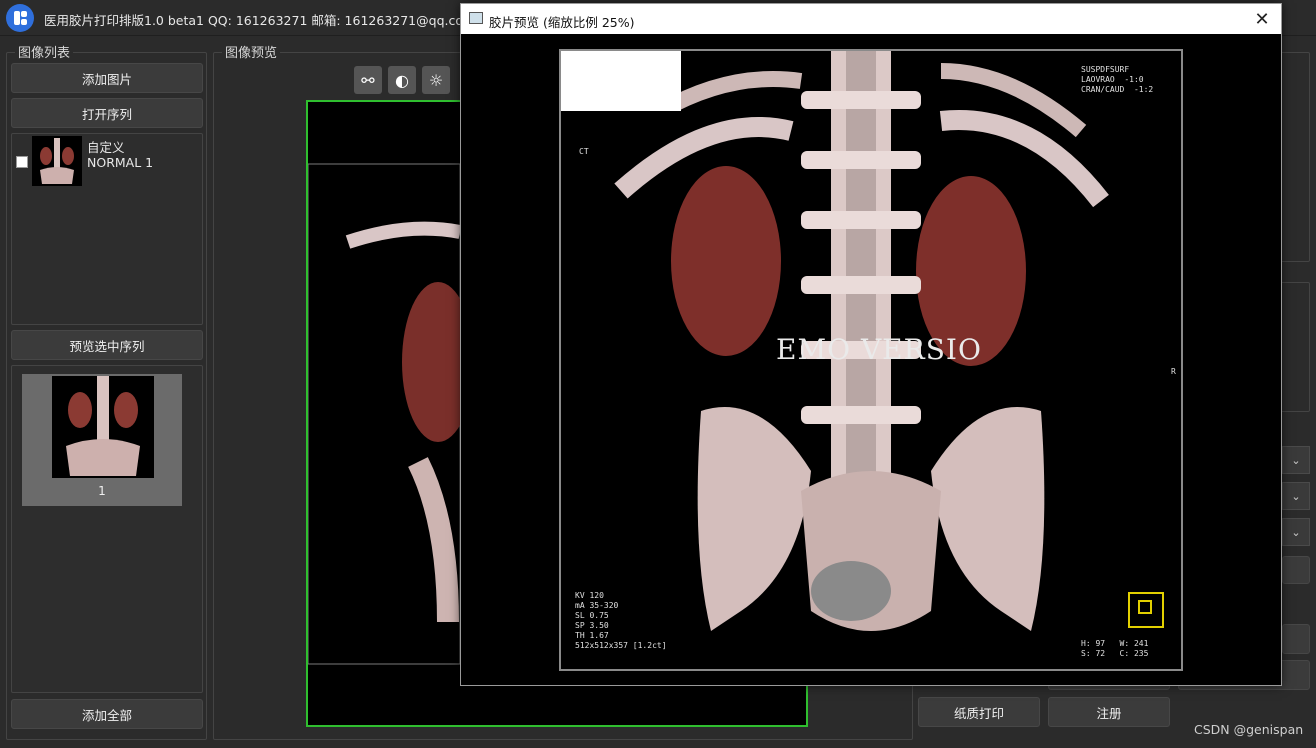 The height and width of the screenshot is (748, 1316). What do you see at coordinates (44, 51) in the screenshot?
I see `image-list-label: 图像列表` at bounding box center [44, 51].